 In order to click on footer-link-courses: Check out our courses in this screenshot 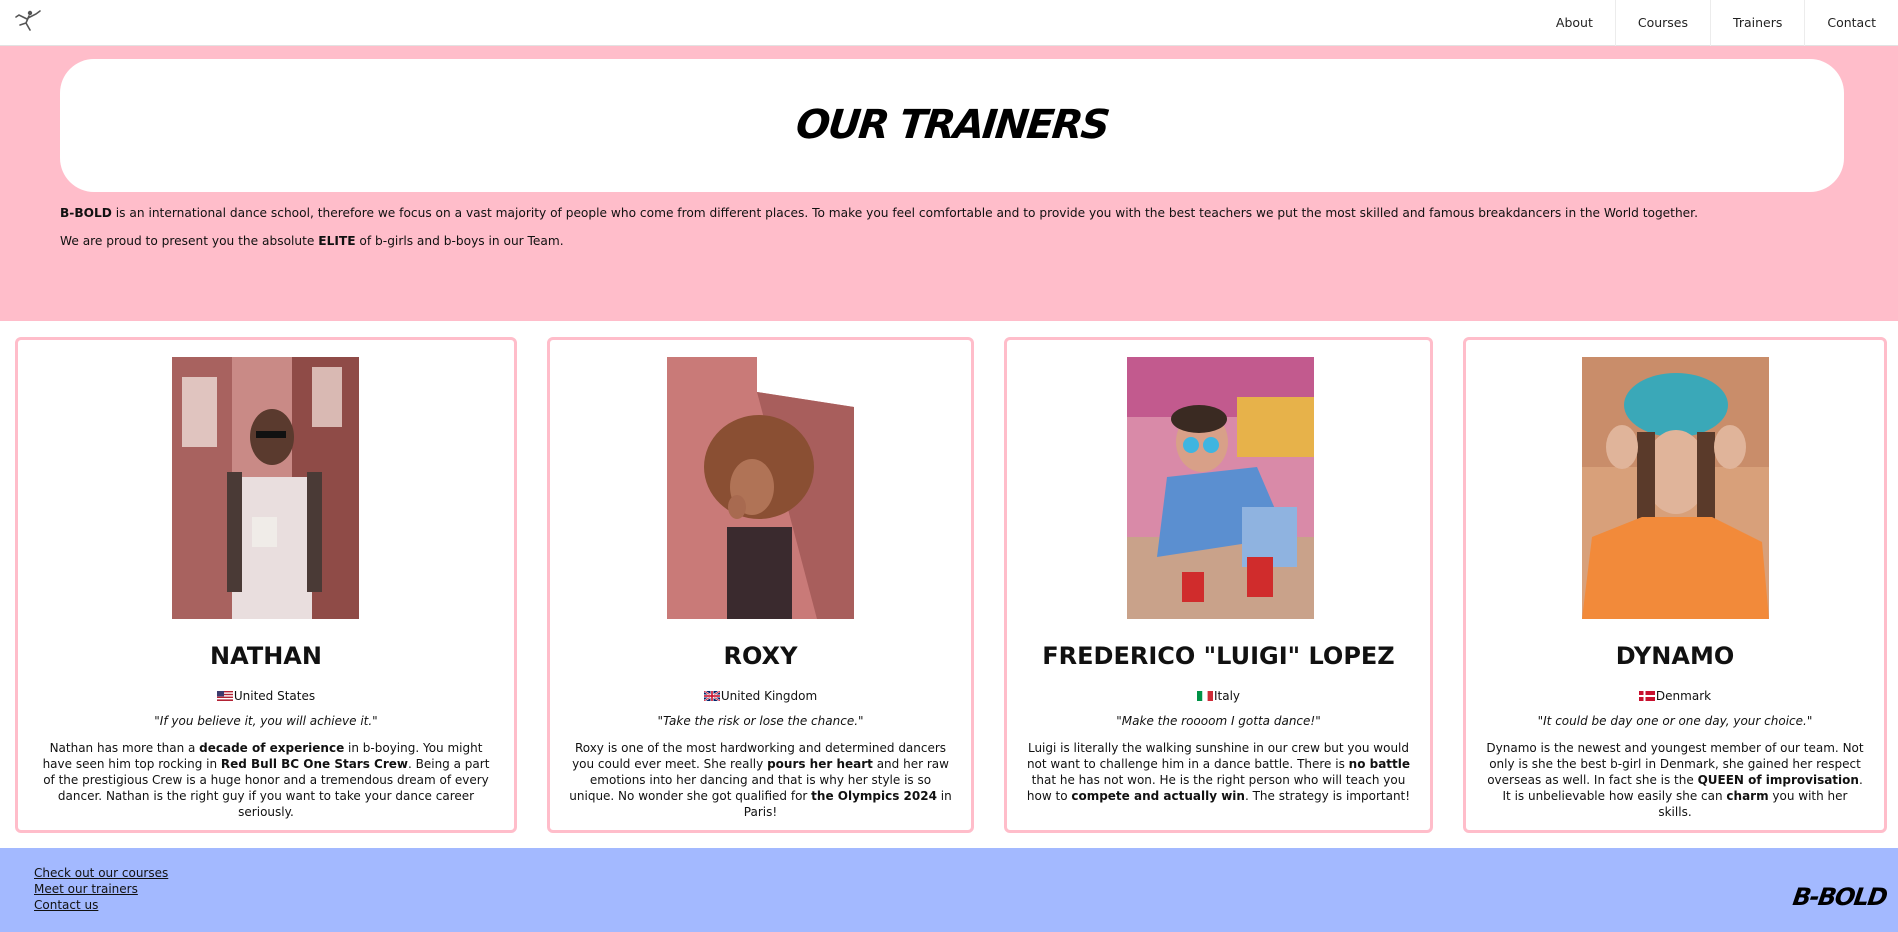, I will do `click(101, 873)`.